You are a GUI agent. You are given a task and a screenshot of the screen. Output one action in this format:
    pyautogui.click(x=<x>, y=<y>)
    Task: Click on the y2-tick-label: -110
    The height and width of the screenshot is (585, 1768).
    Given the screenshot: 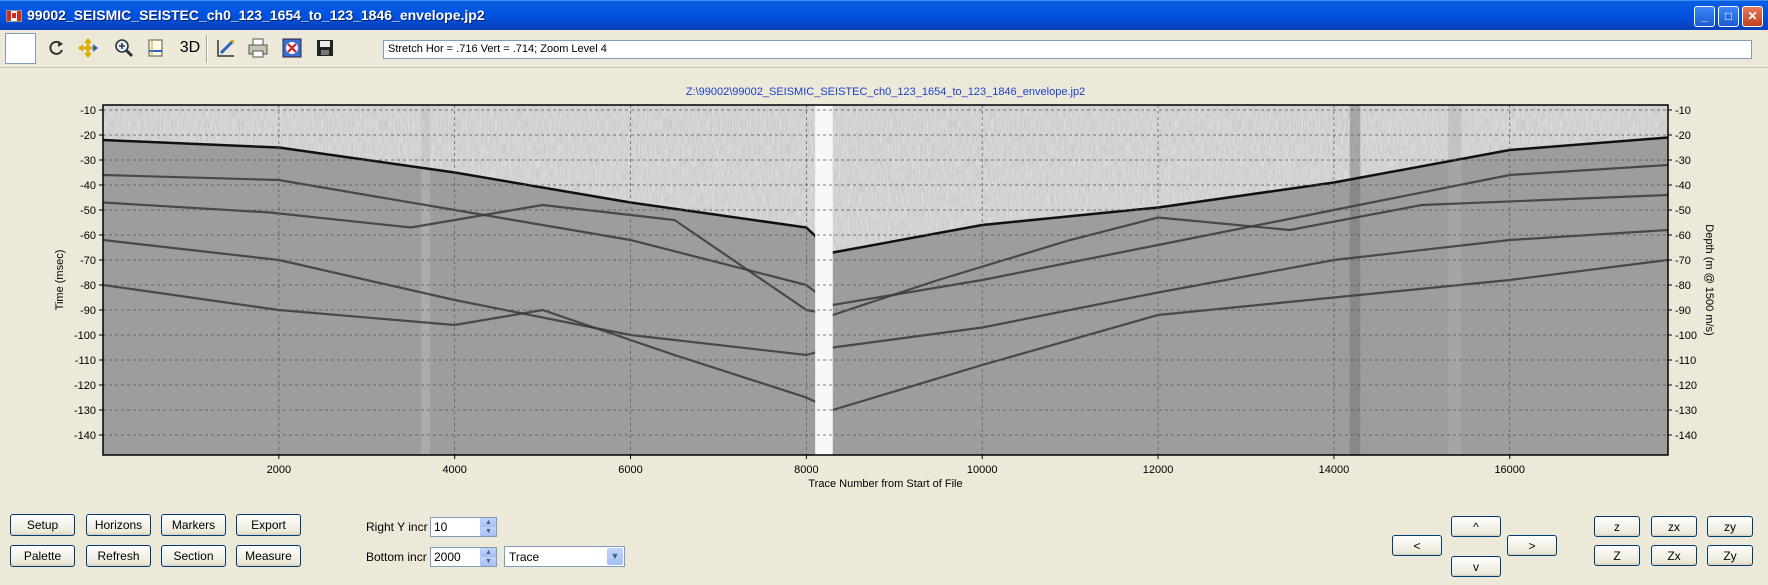 What is the action you would take?
    pyautogui.click(x=1685, y=361)
    